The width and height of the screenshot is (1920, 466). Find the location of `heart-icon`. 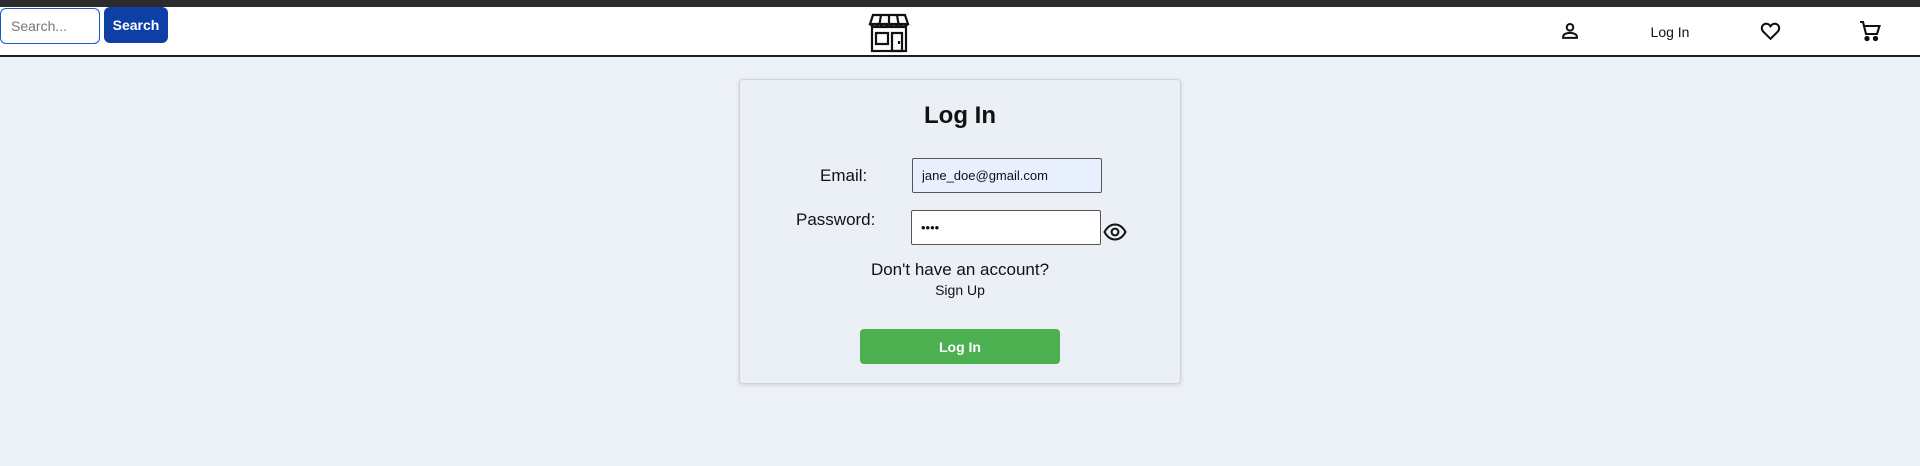

heart-icon is located at coordinates (1770, 31).